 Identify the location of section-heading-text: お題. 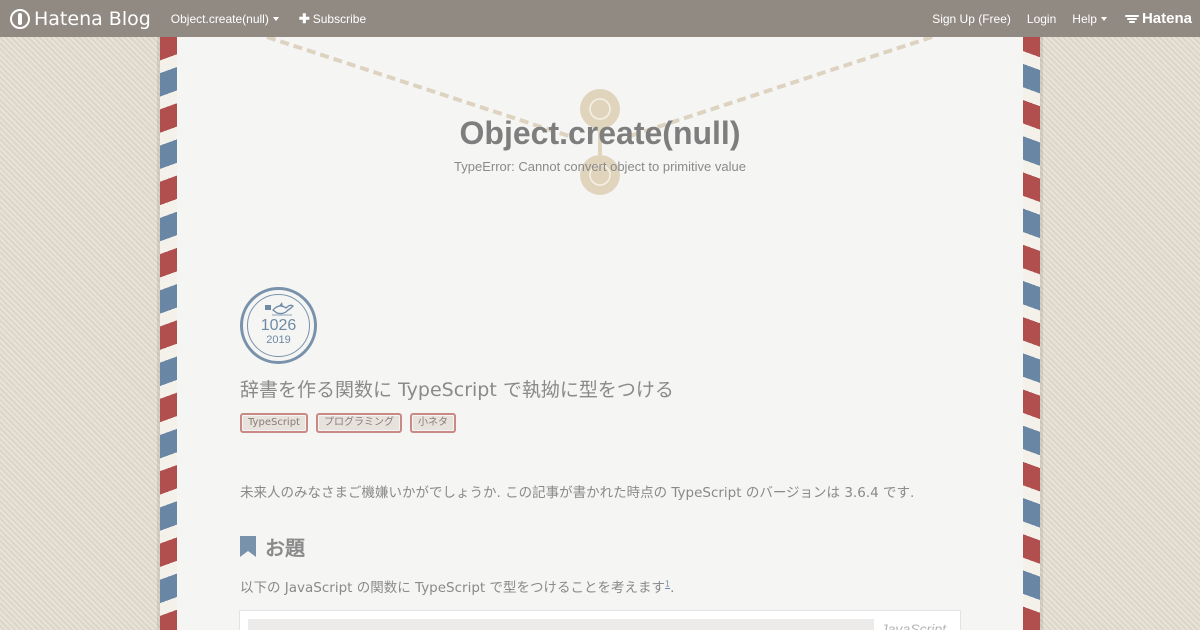
(285, 548).